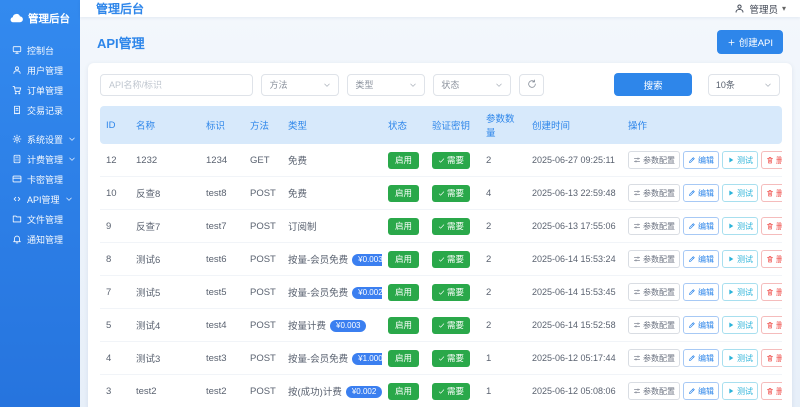 The height and width of the screenshot is (407, 800). What do you see at coordinates (574, 125) in the screenshot?
I see `col-created: 创建时间` at bounding box center [574, 125].